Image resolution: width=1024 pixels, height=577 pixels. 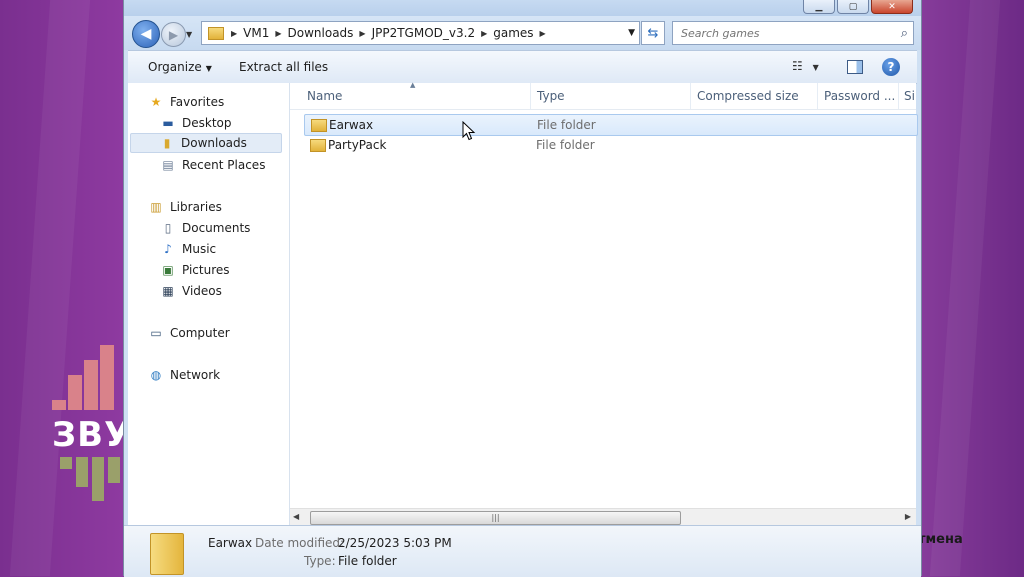 I want to click on documents-icon: ▯, so click(x=168, y=228).